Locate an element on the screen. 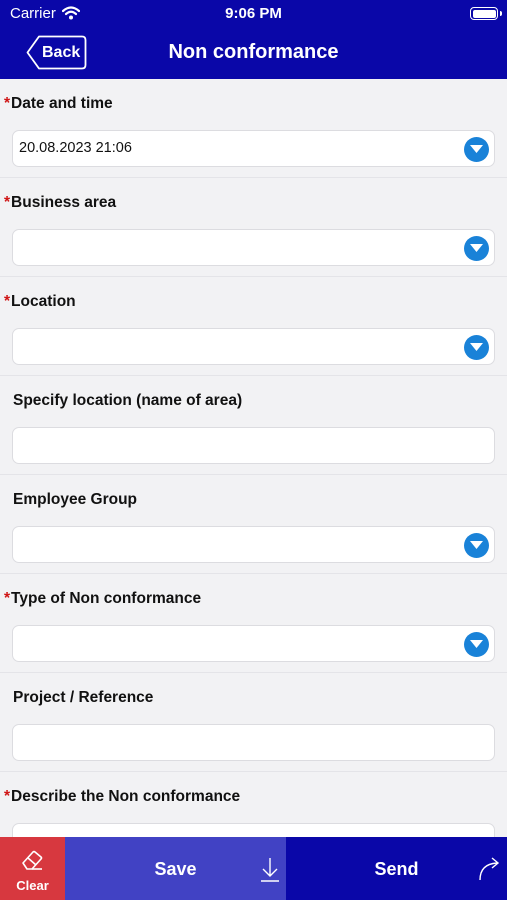 The image size is (507, 900). field-location: *Location is located at coordinates (253, 326).